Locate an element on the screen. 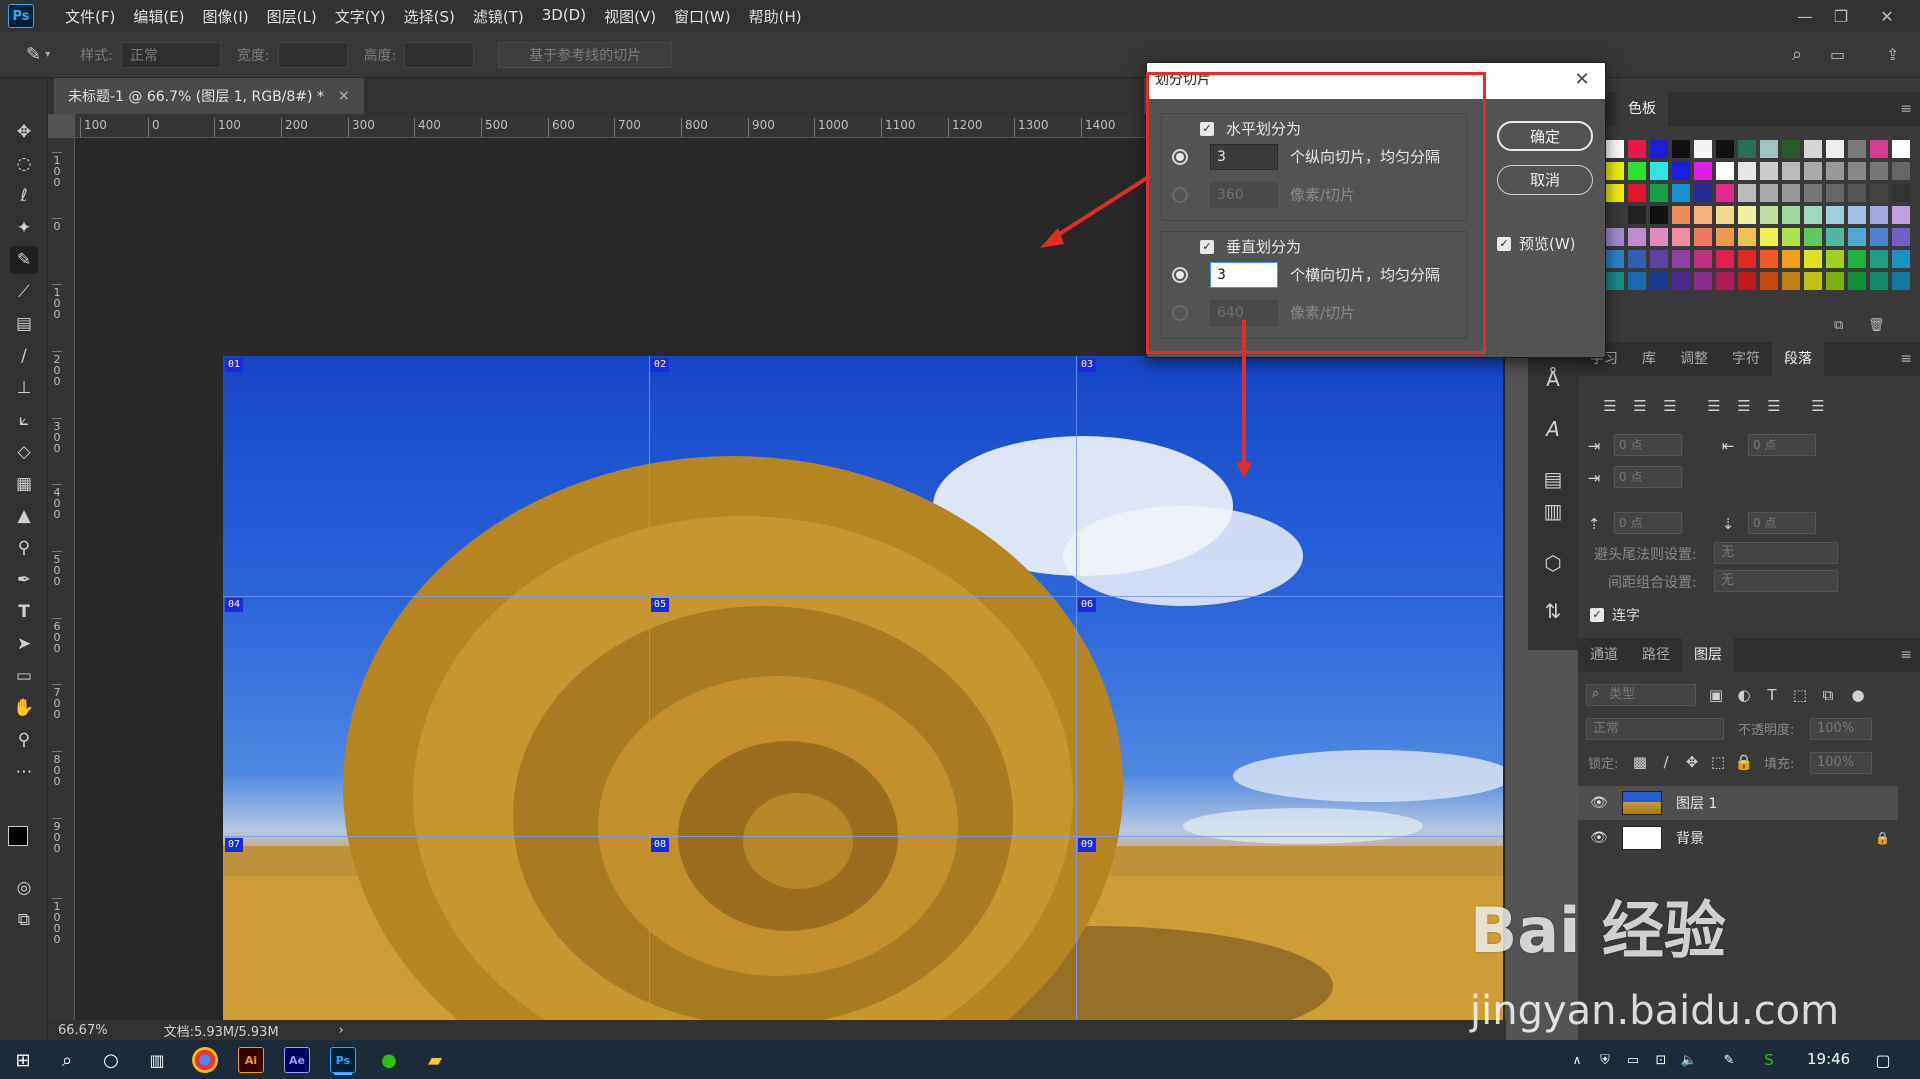 This screenshot has height=1079, width=1920. justify-right-icon: ☰ is located at coordinates (1774, 406).